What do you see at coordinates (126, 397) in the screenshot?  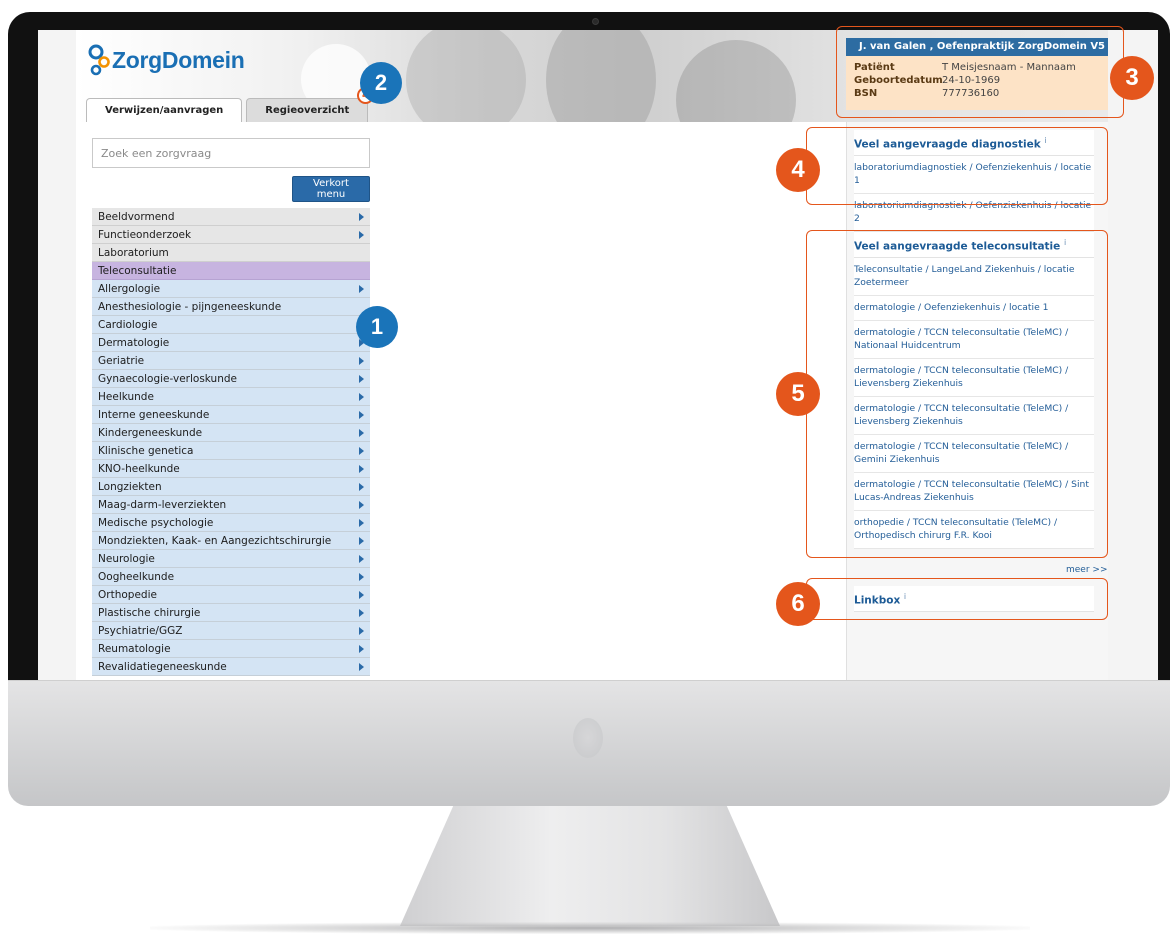 I see `menu-item-label: Heelkunde` at bounding box center [126, 397].